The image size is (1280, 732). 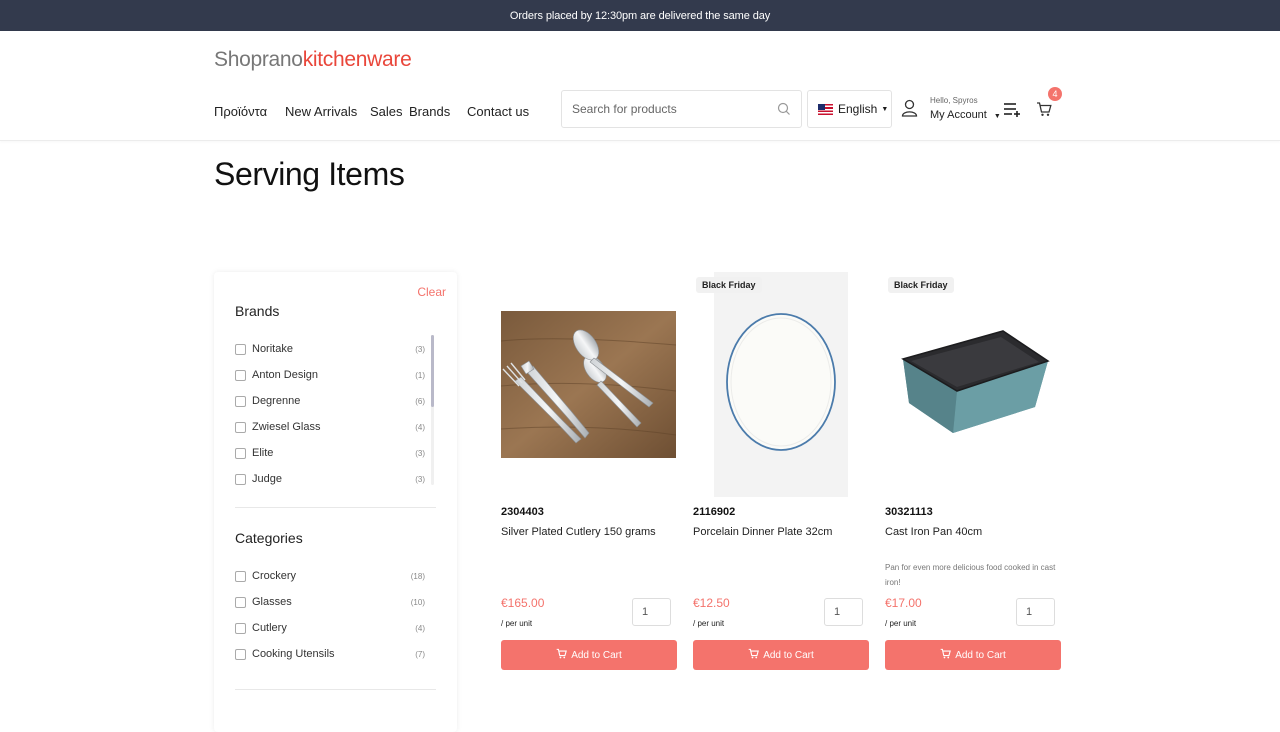 I want to click on language-label: English, so click(x=858, y=109).